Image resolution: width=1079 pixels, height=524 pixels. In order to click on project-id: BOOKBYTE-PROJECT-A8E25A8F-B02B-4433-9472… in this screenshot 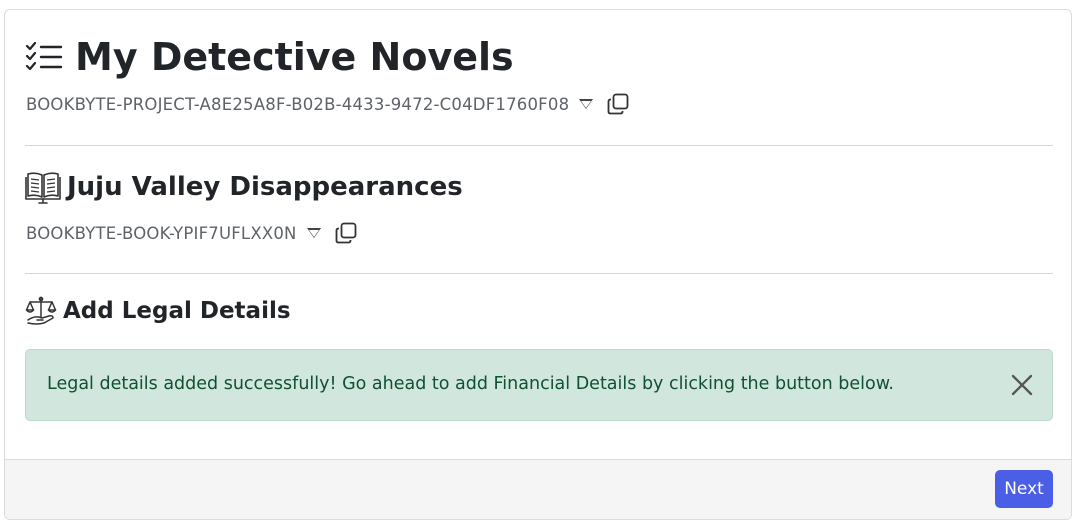, I will do `click(298, 104)`.